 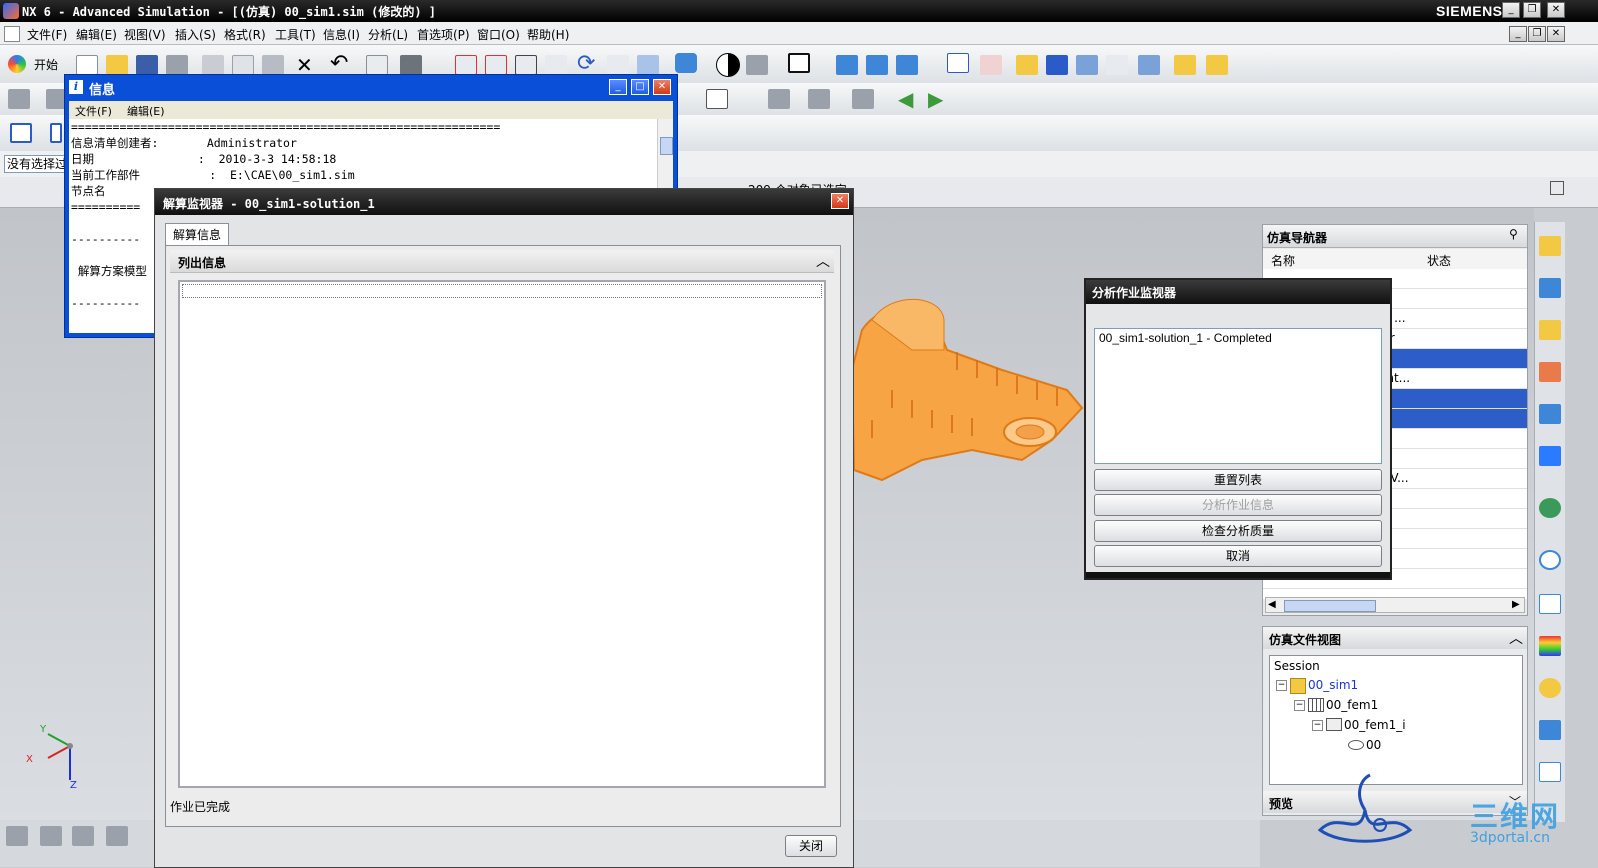 I want to click on reset-list-button: 重置列表, so click(x=1238, y=480).